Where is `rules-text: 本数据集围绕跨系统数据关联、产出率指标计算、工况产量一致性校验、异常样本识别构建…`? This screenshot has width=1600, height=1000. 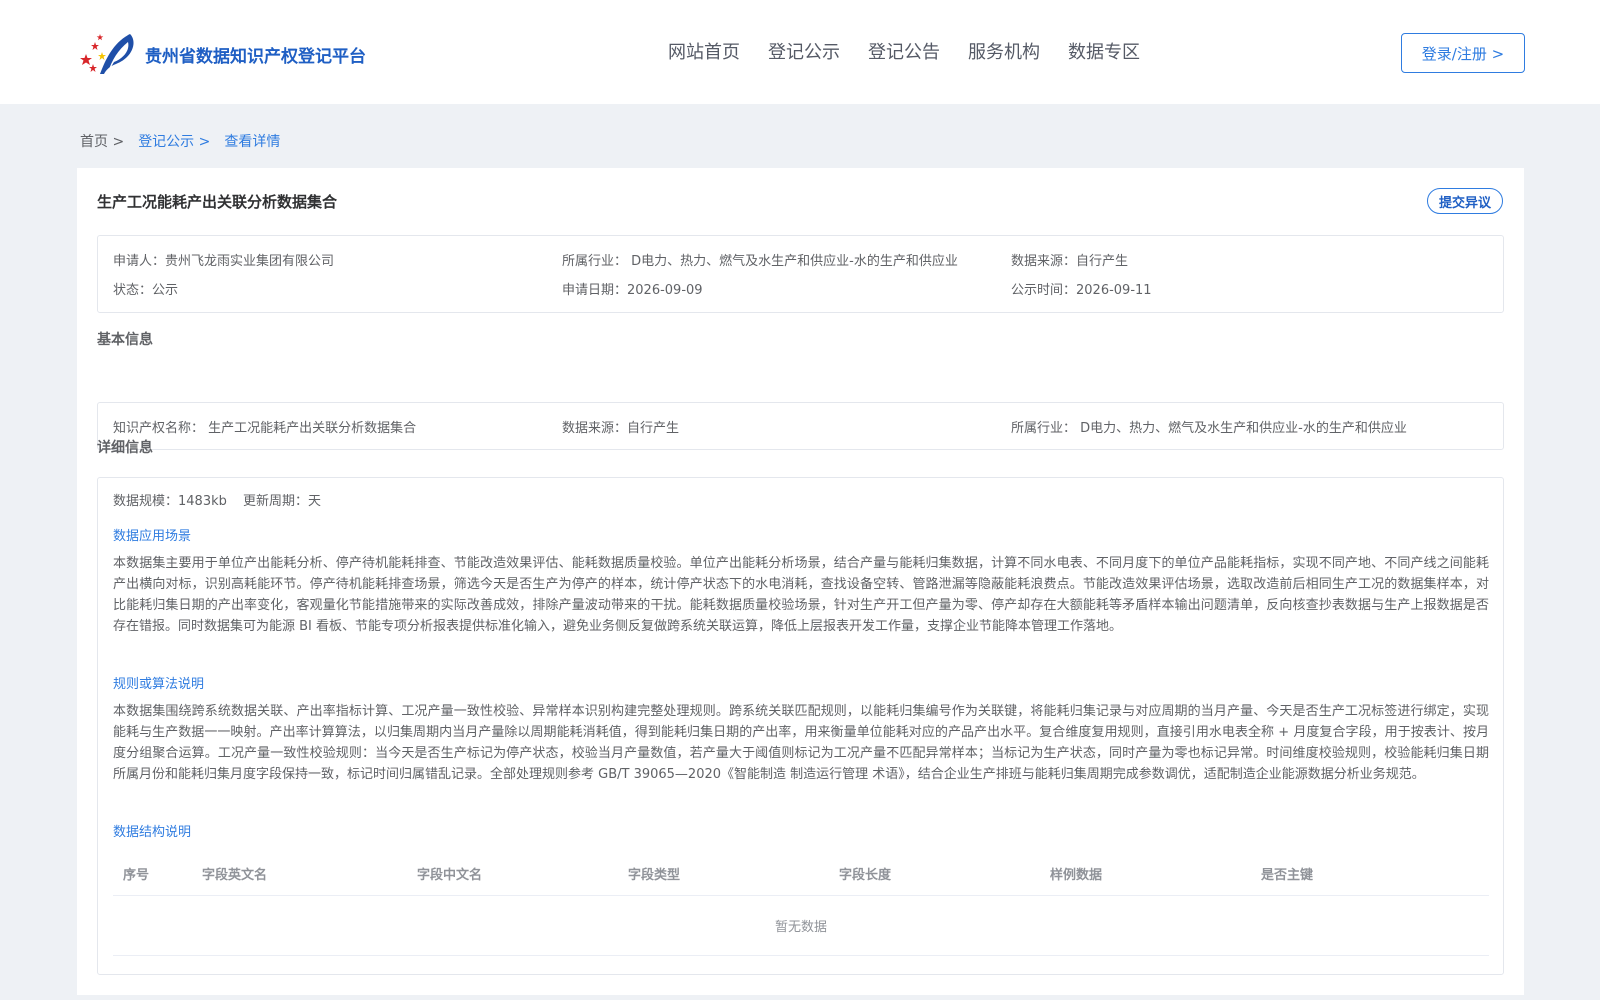
rules-text: 本数据集围绕跨系统数据关联、产出率指标计算、工况产量一致性校验、异常样本识别构建… is located at coordinates (801, 743).